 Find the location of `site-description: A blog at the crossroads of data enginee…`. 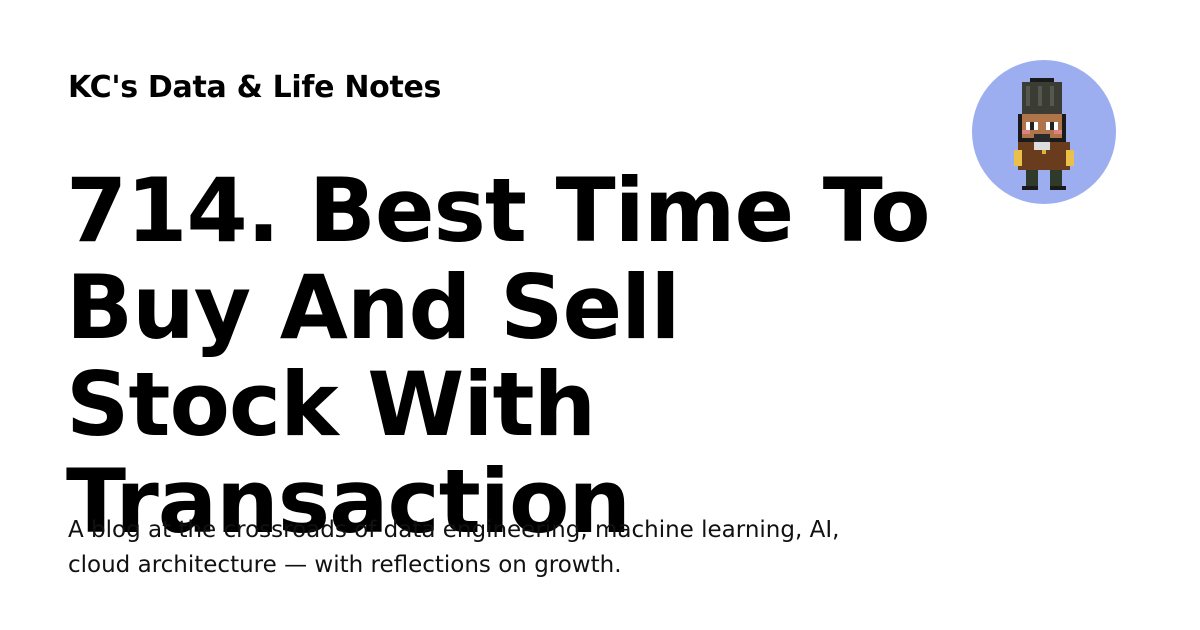

site-description: A blog at the crossroads of data enginee… is located at coordinates (454, 547).